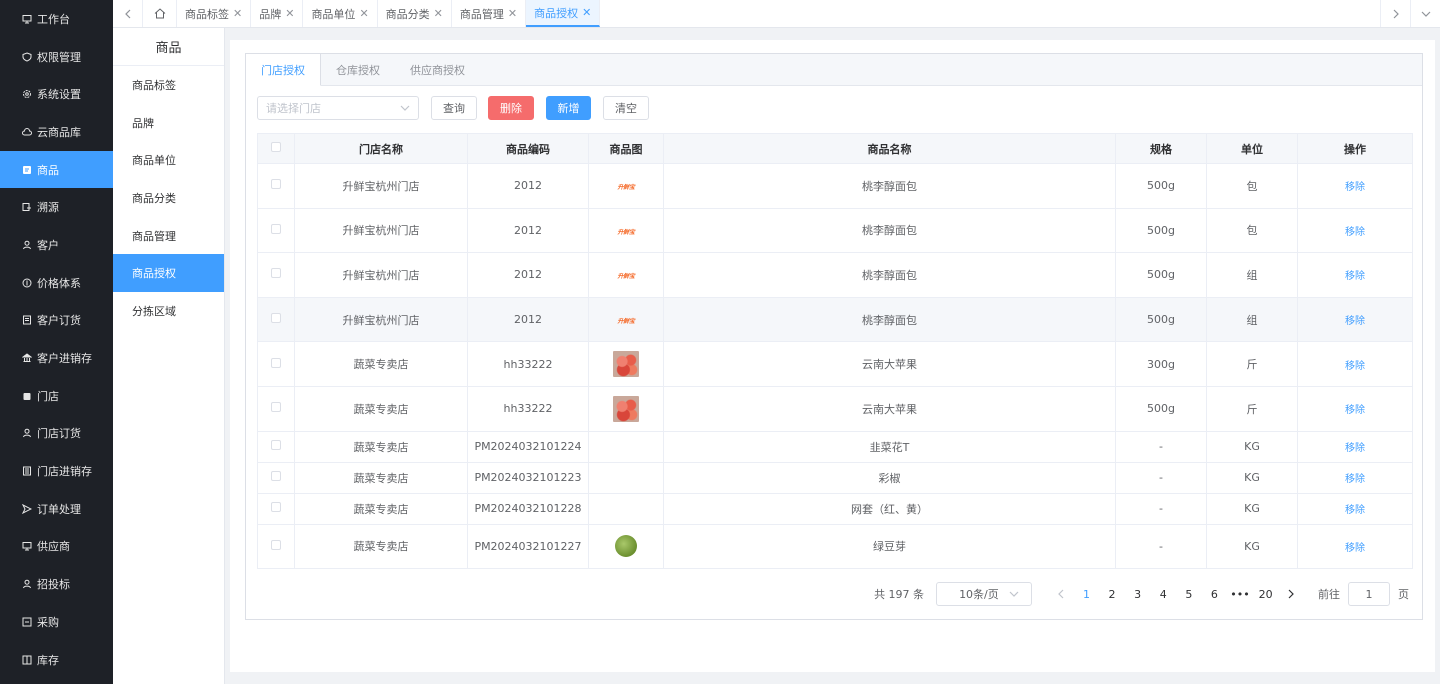  I want to click on query-button: 查询, so click(454, 108).